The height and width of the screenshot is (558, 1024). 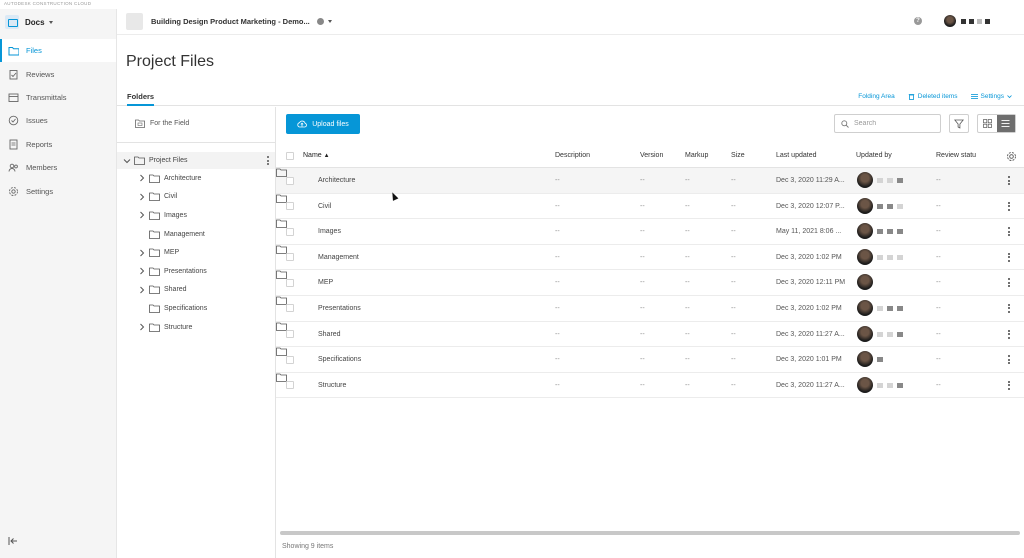 What do you see at coordinates (651, 155) in the screenshot?
I see `col-version: Version` at bounding box center [651, 155].